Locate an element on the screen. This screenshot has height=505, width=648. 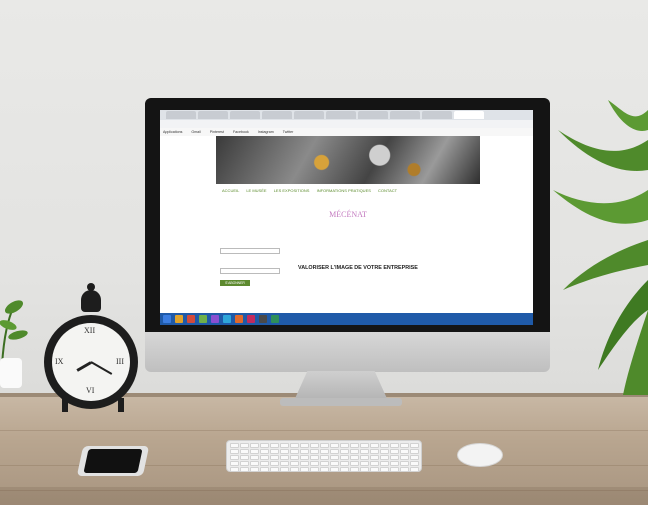
sidebar-email-field is located at coordinates (250, 271).